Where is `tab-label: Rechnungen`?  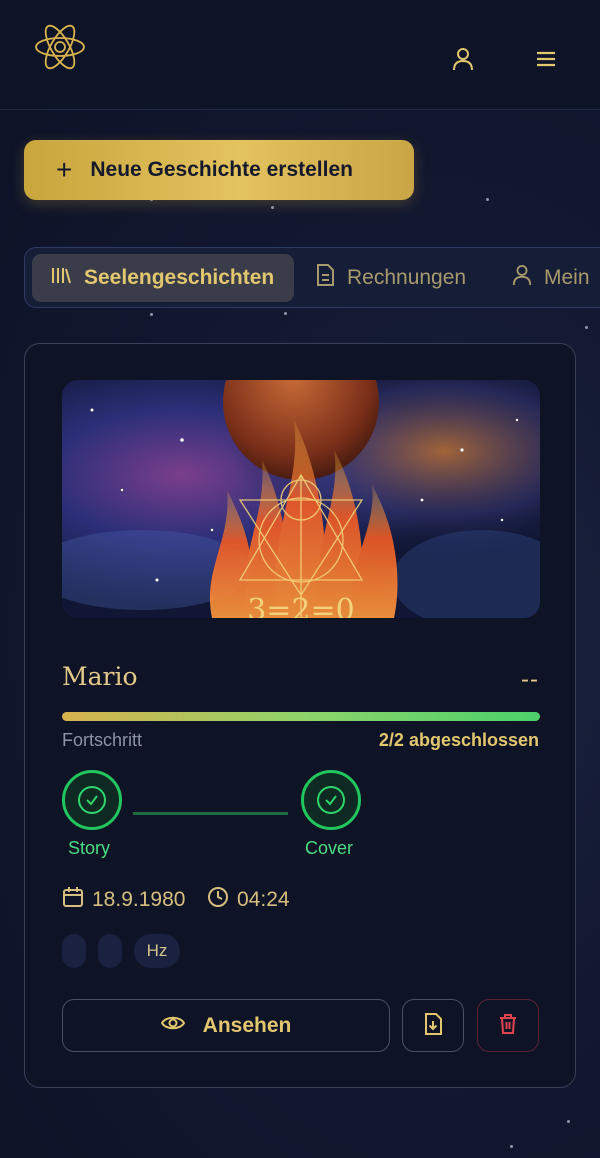
tab-label: Rechnungen is located at coordinates (407, 277).